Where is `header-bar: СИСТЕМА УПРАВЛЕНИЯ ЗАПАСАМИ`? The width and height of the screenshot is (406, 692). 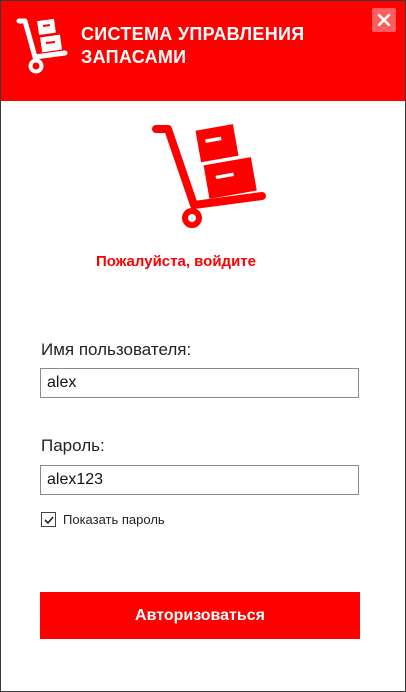 header-bar: СИСТЕМА УПРАВЛЕНИЯ ЗАПАСАМИ is located at coordinates (203, 51).